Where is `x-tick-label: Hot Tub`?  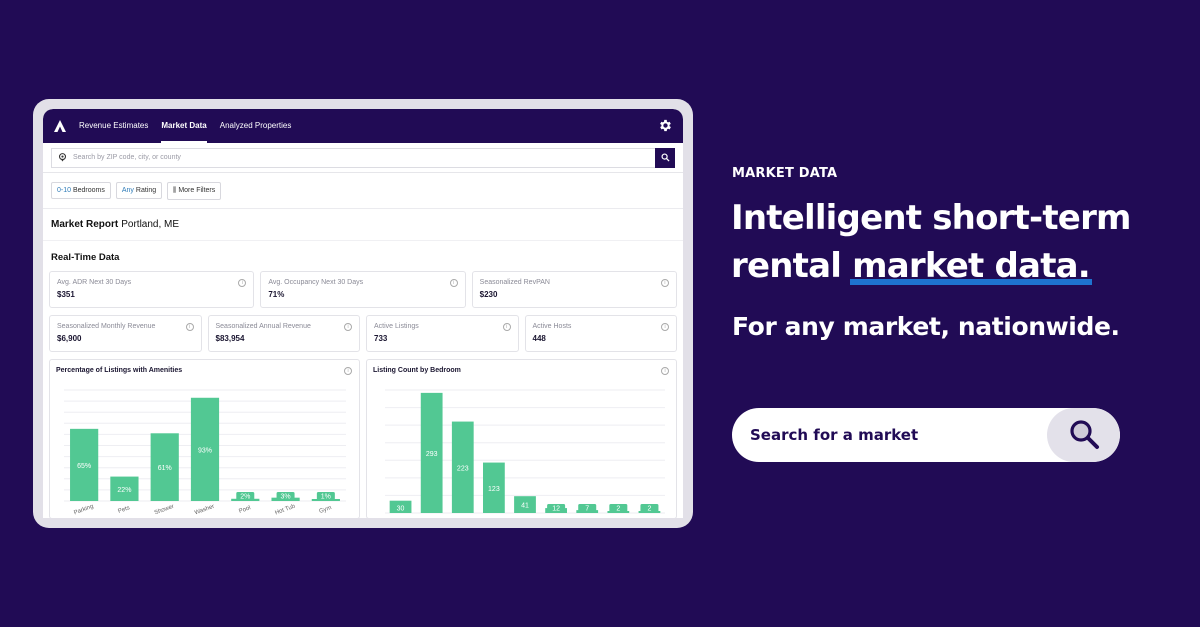 x-tick-label: Hot Tub is located at coordinates (285, 509).